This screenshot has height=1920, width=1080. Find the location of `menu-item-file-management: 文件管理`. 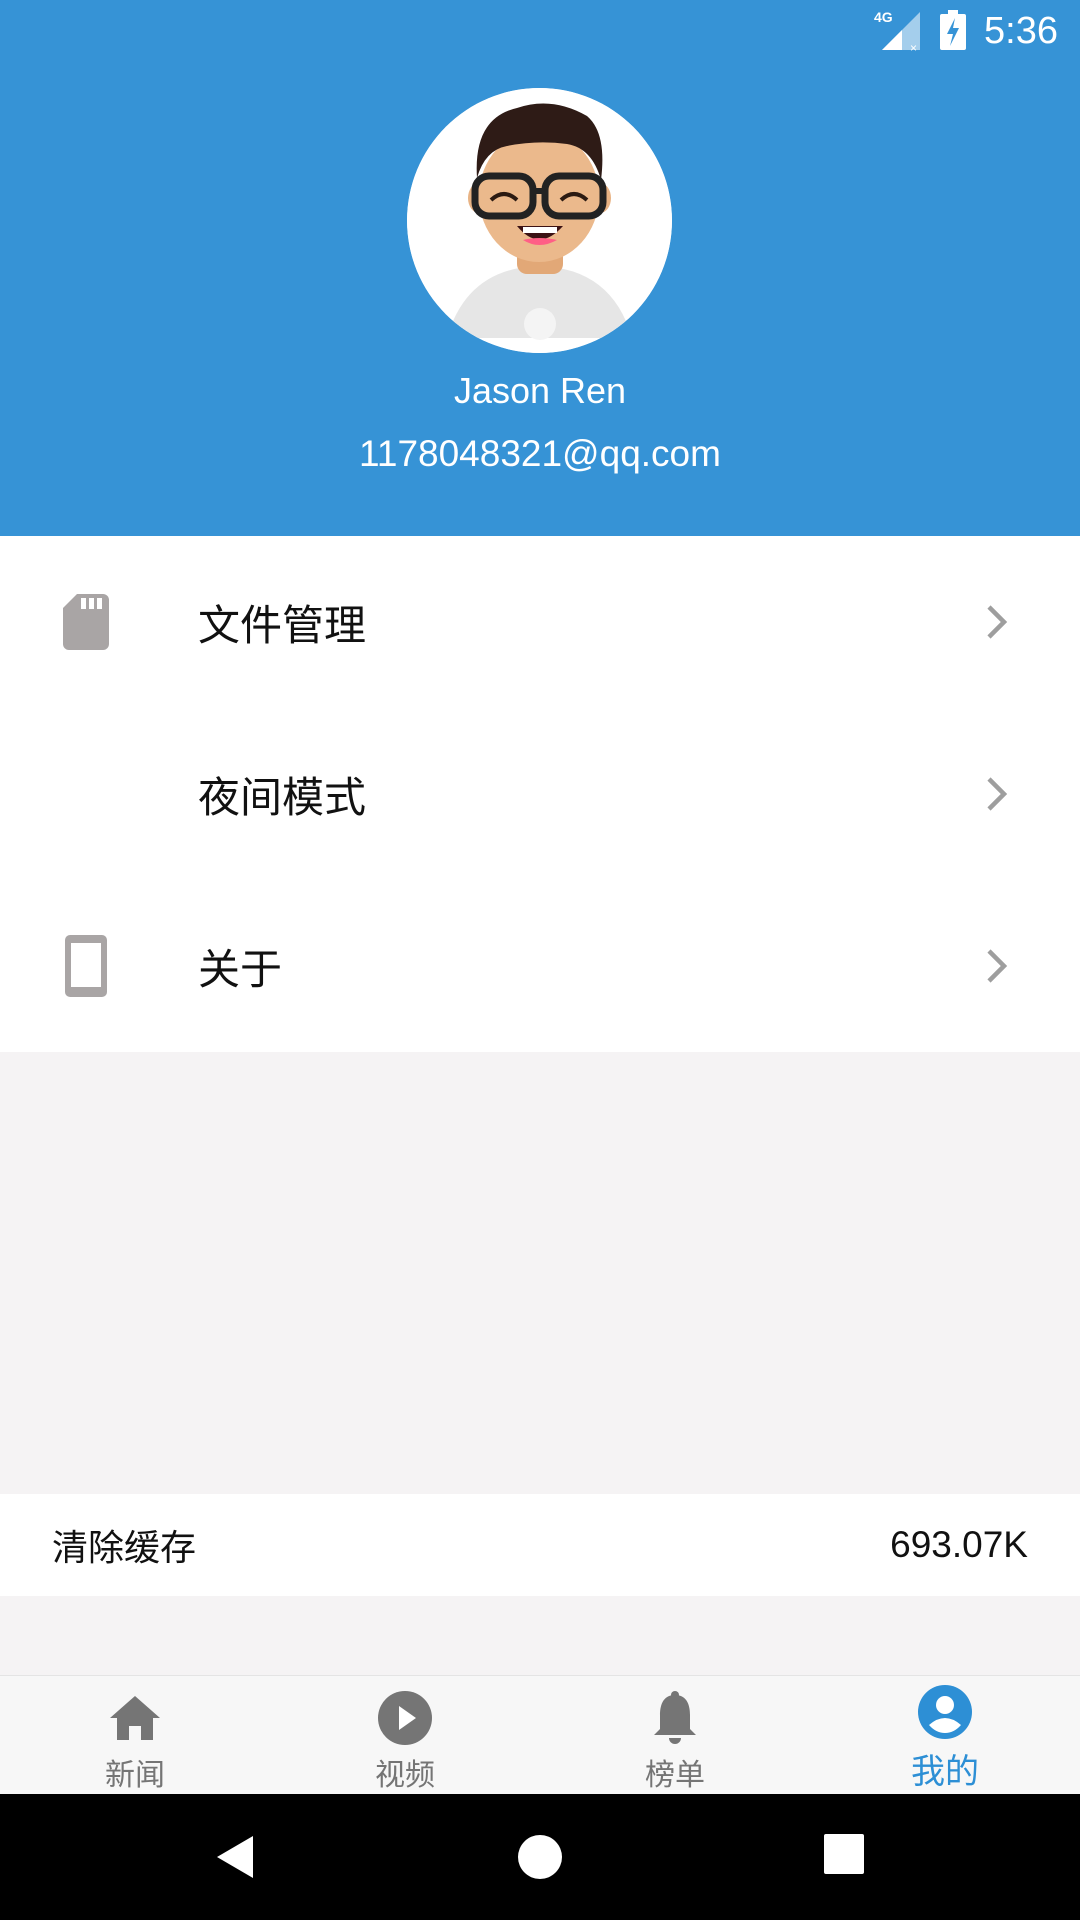

menu-item-file-management: 文件管理 is located at coordinates (540, 622).